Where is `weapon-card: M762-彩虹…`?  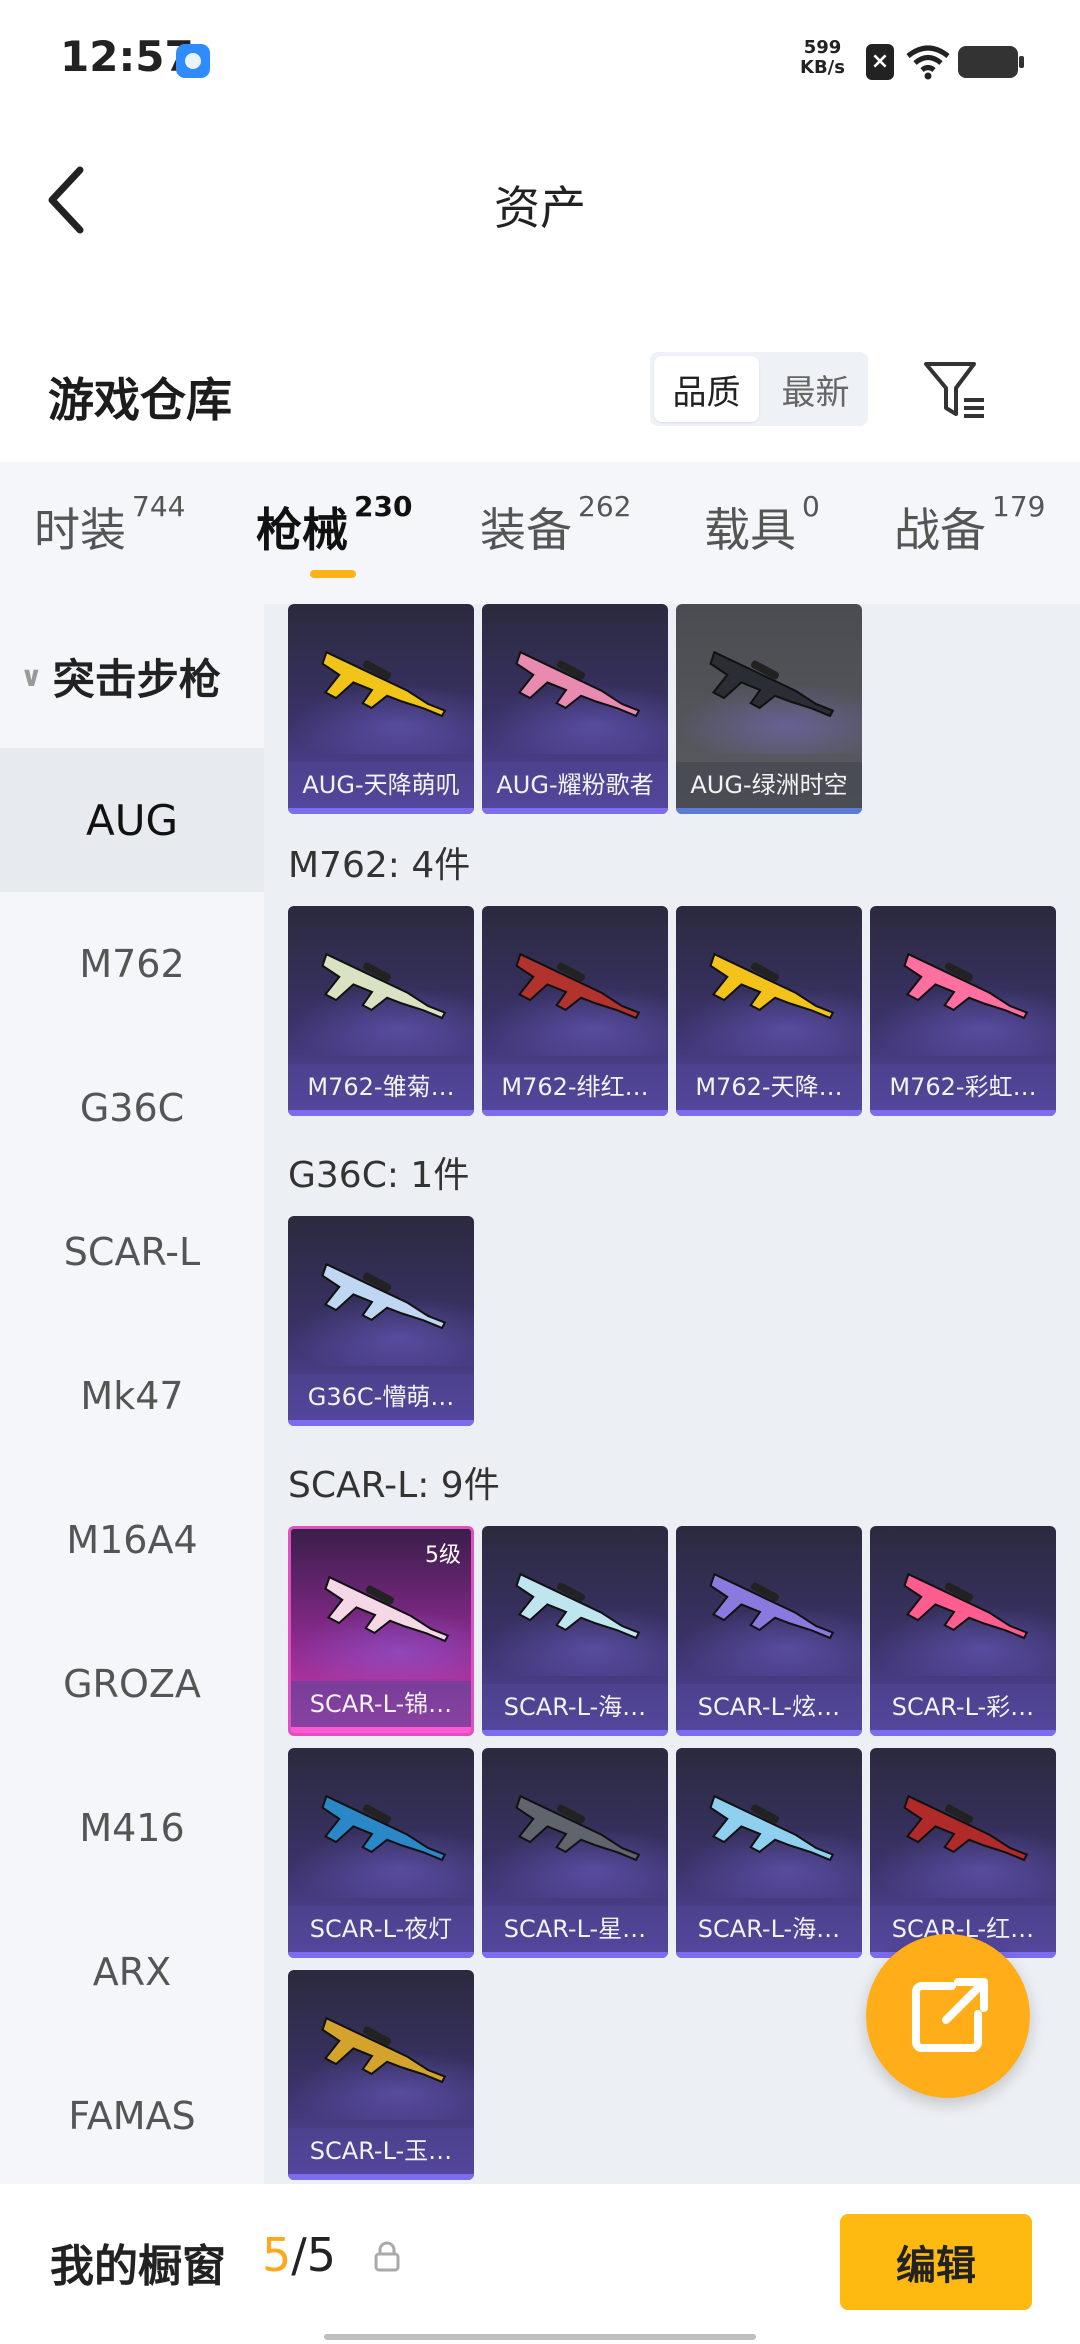 weapon-card: M762-彩虹… is located at coordinates (963, 1011).